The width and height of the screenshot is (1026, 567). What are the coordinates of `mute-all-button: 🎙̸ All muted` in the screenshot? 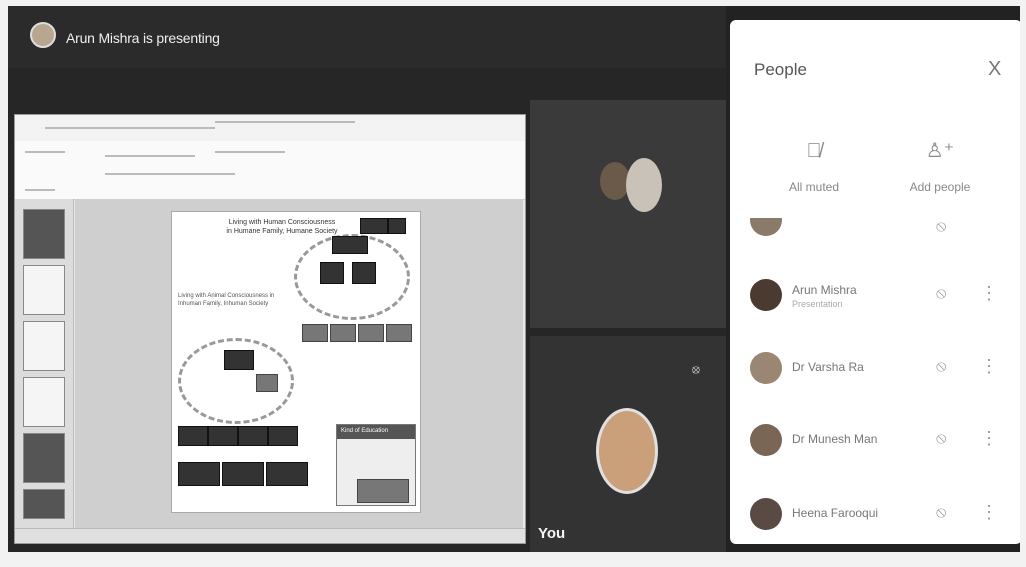 It's located at (814, 166).